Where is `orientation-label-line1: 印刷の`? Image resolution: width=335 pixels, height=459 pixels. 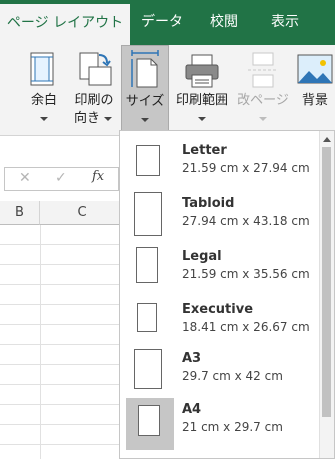 orientation-label-line1: 印刷の is located at coordinates (94, 100).